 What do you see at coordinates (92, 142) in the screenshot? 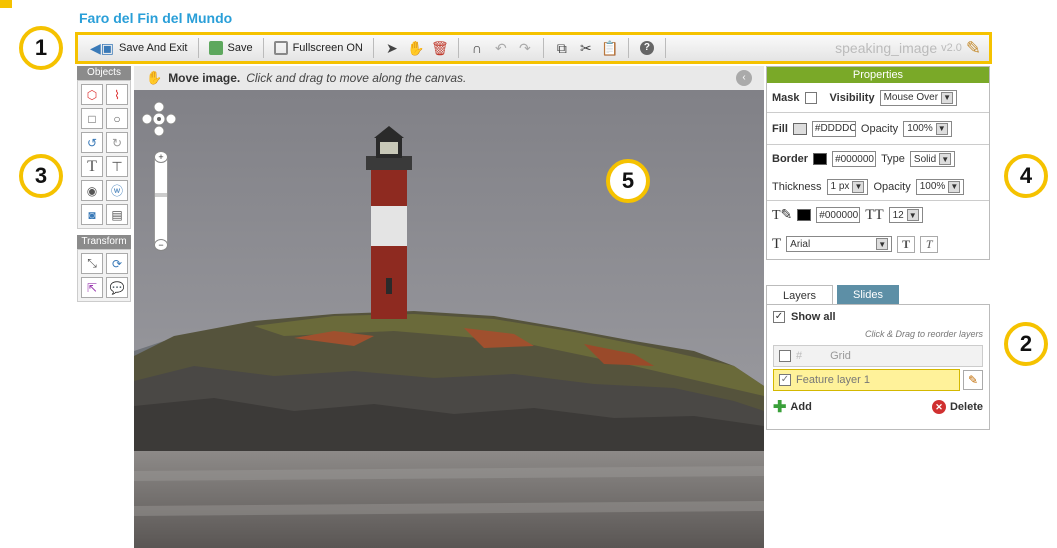
I see `freehand-tool-icon: ↺` at bounding box center [92, 142].